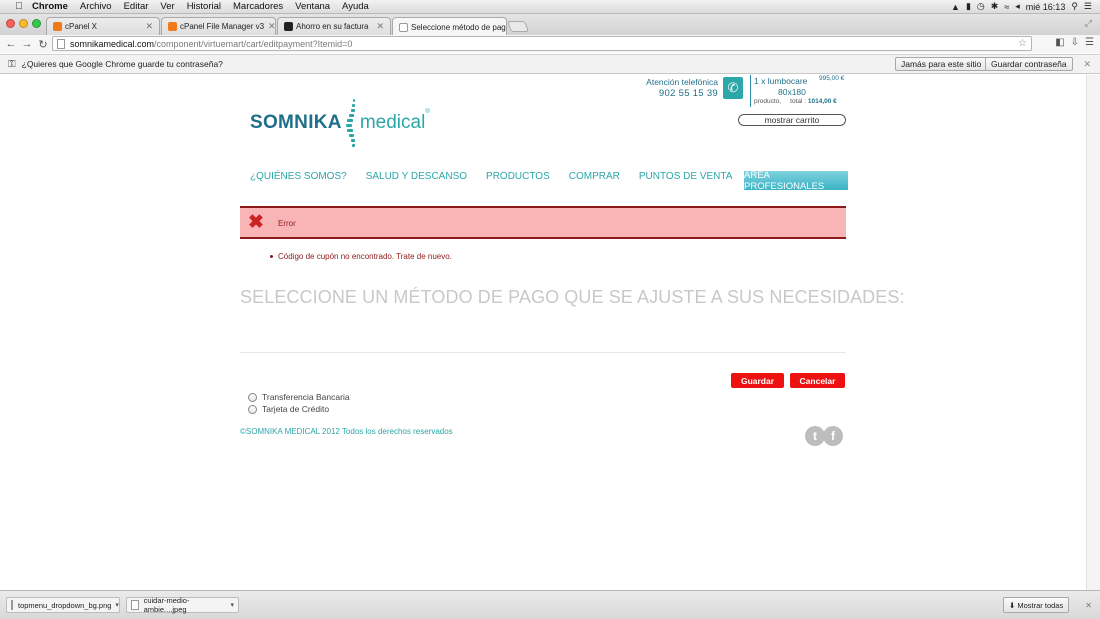  I want to click on minimize-window-button, so click(23, 23).